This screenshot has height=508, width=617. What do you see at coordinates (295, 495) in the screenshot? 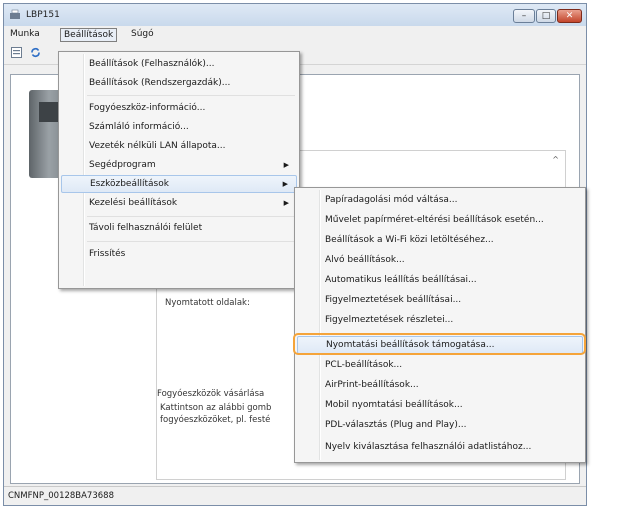
I see `status-bar: CNMFNP_00128BA73688` at bounding box center [295, 495].